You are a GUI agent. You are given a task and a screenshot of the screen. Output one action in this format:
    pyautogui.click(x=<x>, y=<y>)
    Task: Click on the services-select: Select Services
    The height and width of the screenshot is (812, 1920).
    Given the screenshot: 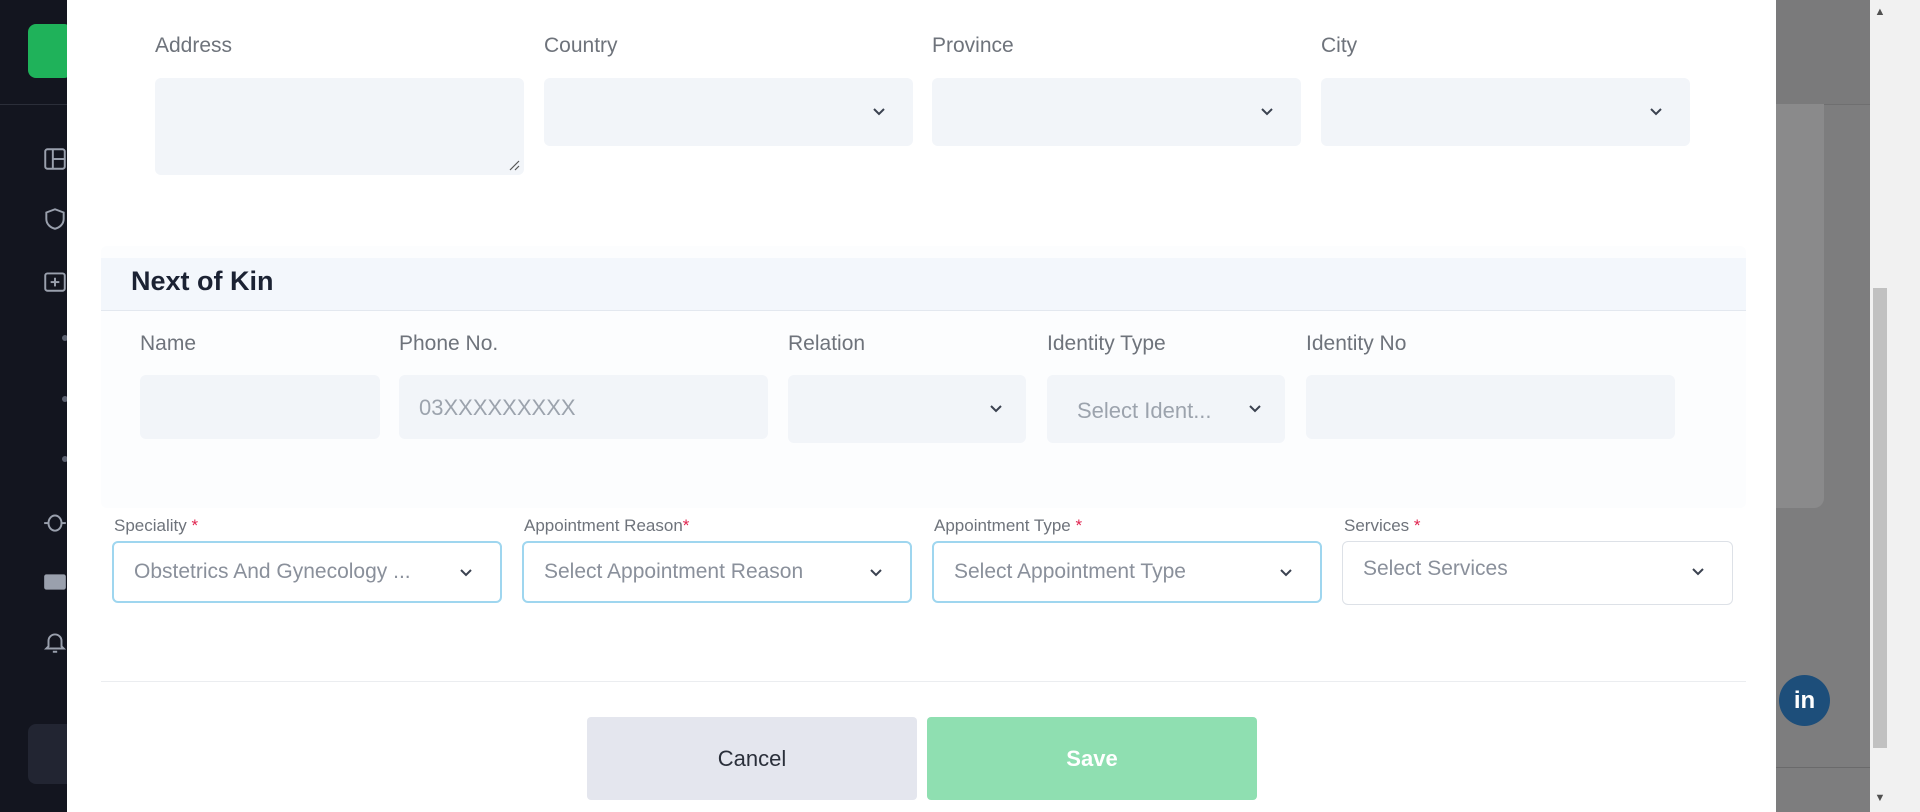 What is the action you would take?
    pyautogui.click(x=1537, y=573)
    